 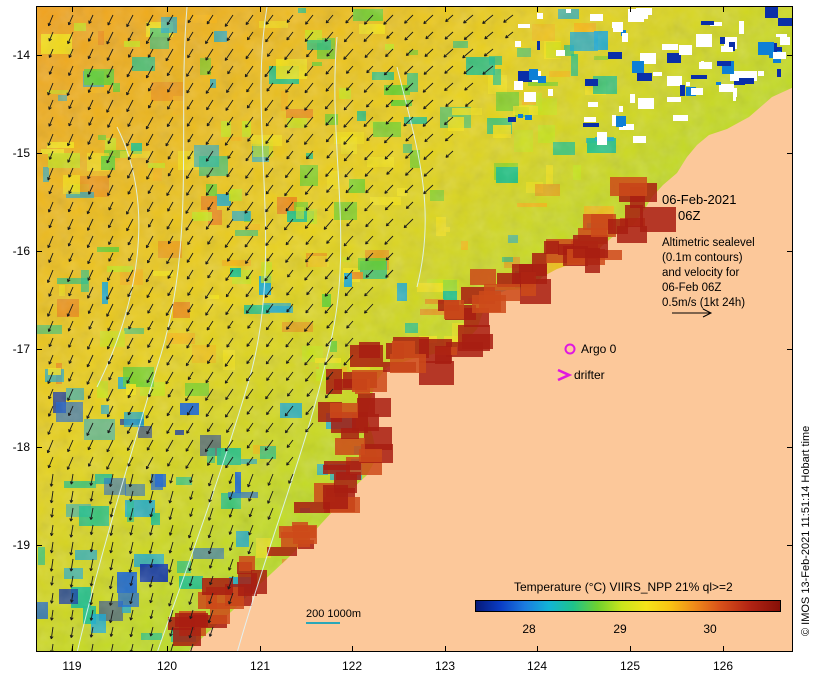 I want to click on y-tick-label: -14, so click(x=21, y=55).